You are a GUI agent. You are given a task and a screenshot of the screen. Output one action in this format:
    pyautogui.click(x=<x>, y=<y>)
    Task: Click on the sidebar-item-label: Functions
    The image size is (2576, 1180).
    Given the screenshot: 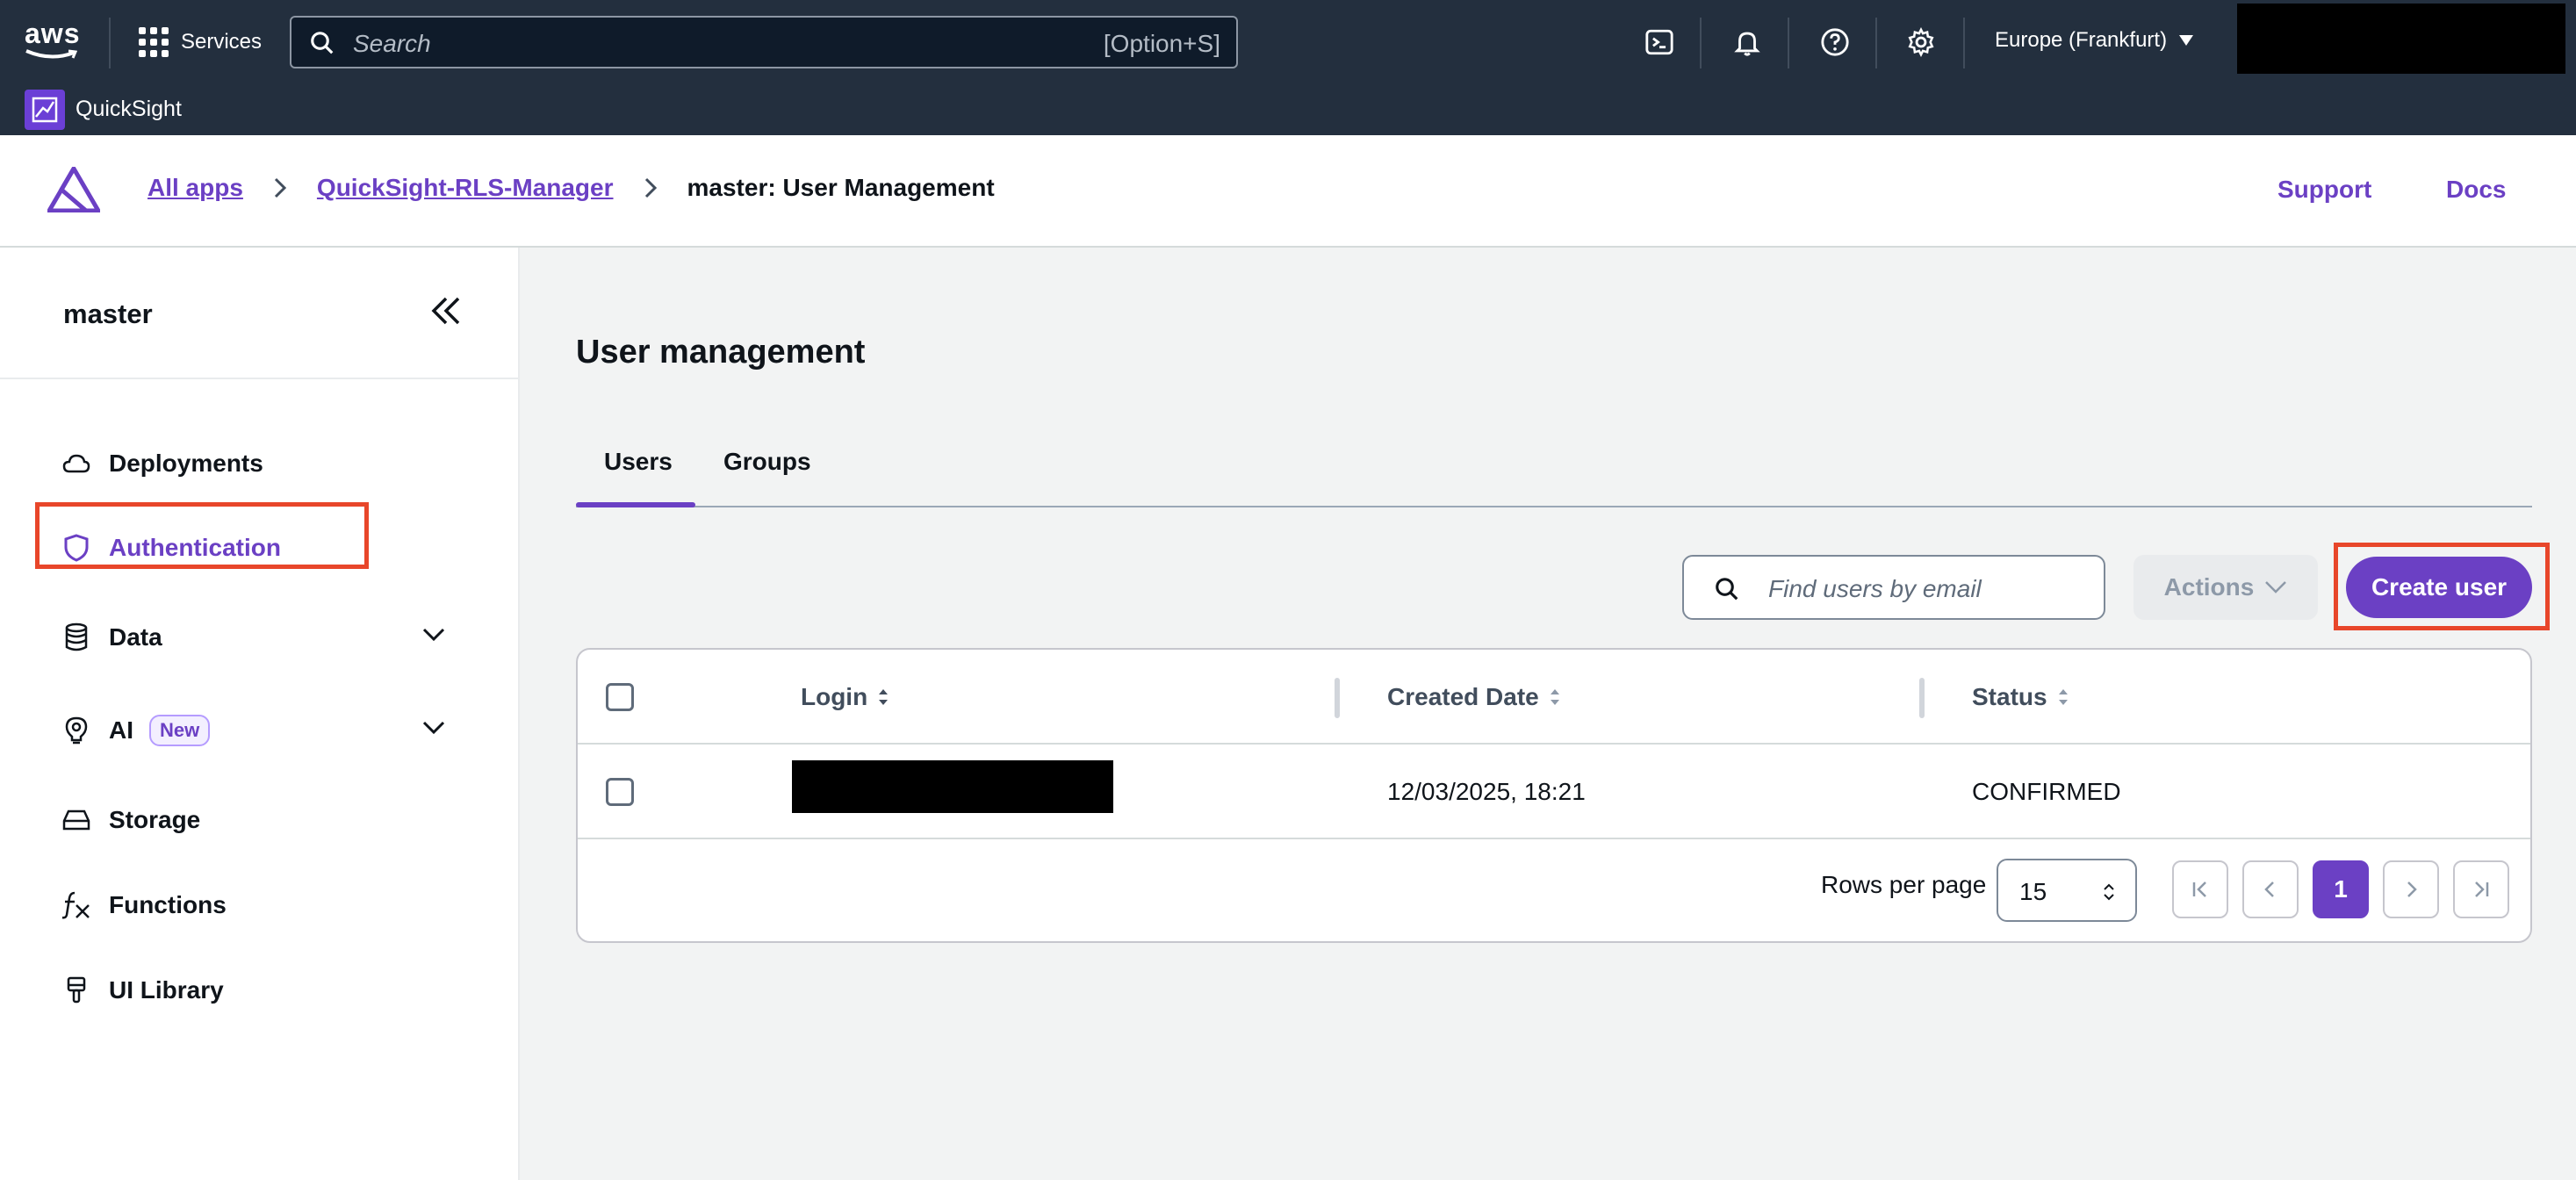 What is the action you would take?
    pyautogui.click(x=168, y=904)
    